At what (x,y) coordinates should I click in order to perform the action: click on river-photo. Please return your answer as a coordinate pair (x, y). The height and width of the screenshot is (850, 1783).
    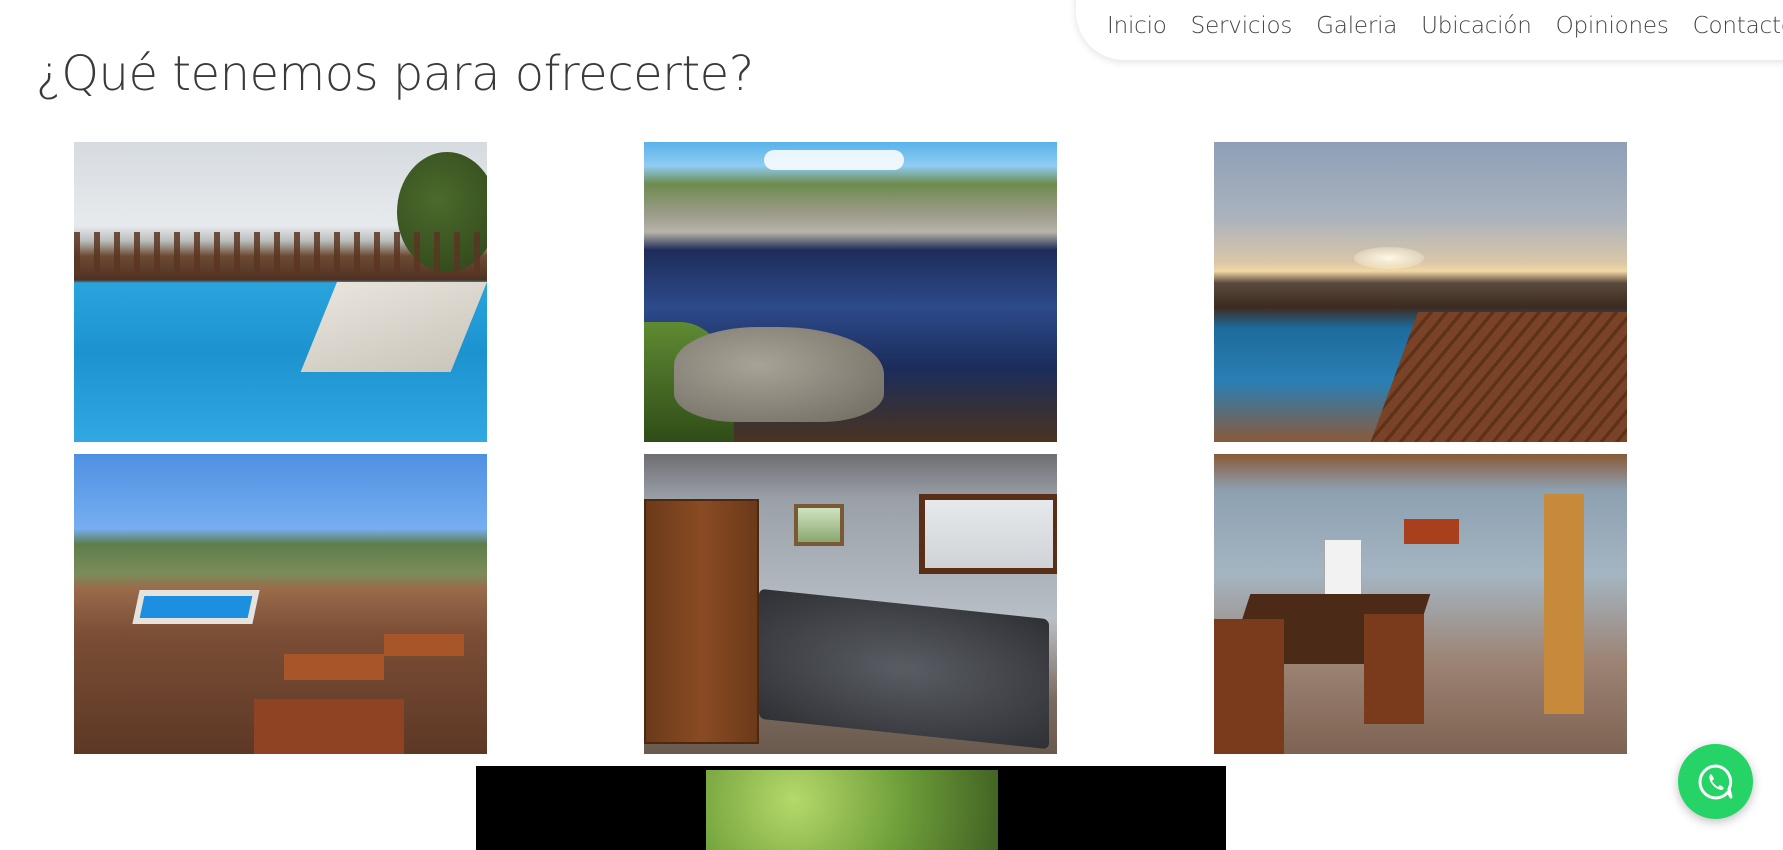
    Looking at the image, I should click on (850, 292).